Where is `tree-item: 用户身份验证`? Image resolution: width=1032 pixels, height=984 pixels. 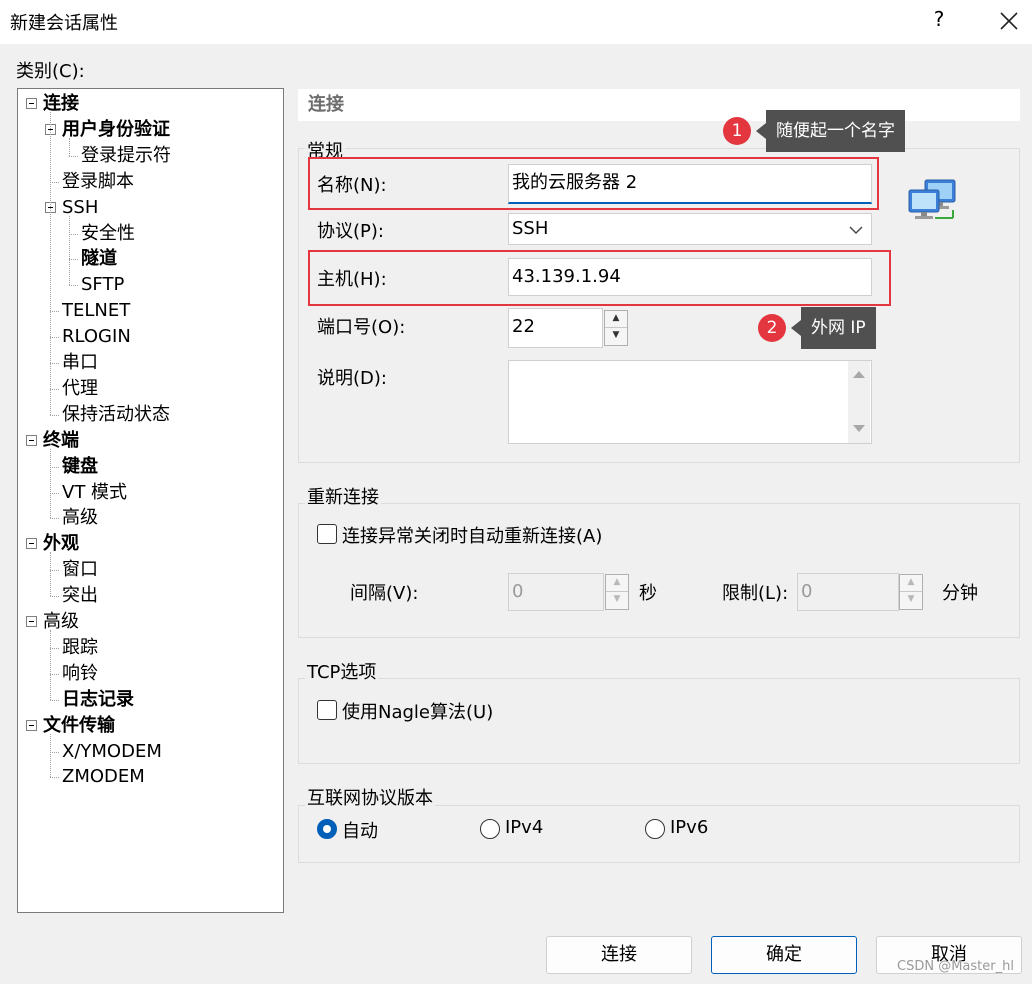 tree-item: 用户身份验证 is located at coordinates (116, 130).